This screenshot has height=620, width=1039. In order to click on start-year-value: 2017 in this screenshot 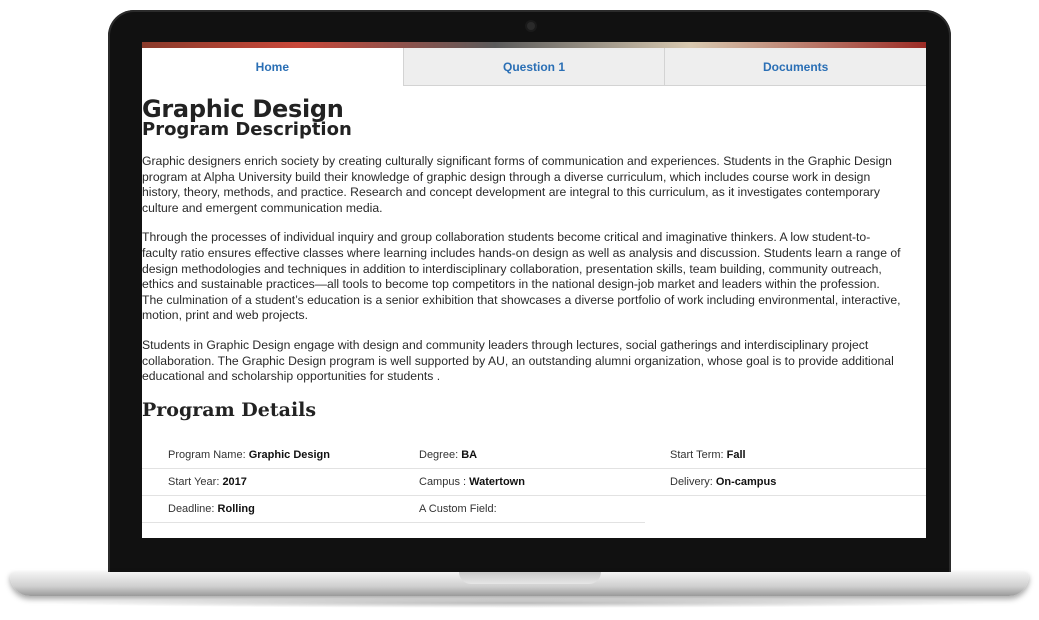, I will do `click(234, 482)`.